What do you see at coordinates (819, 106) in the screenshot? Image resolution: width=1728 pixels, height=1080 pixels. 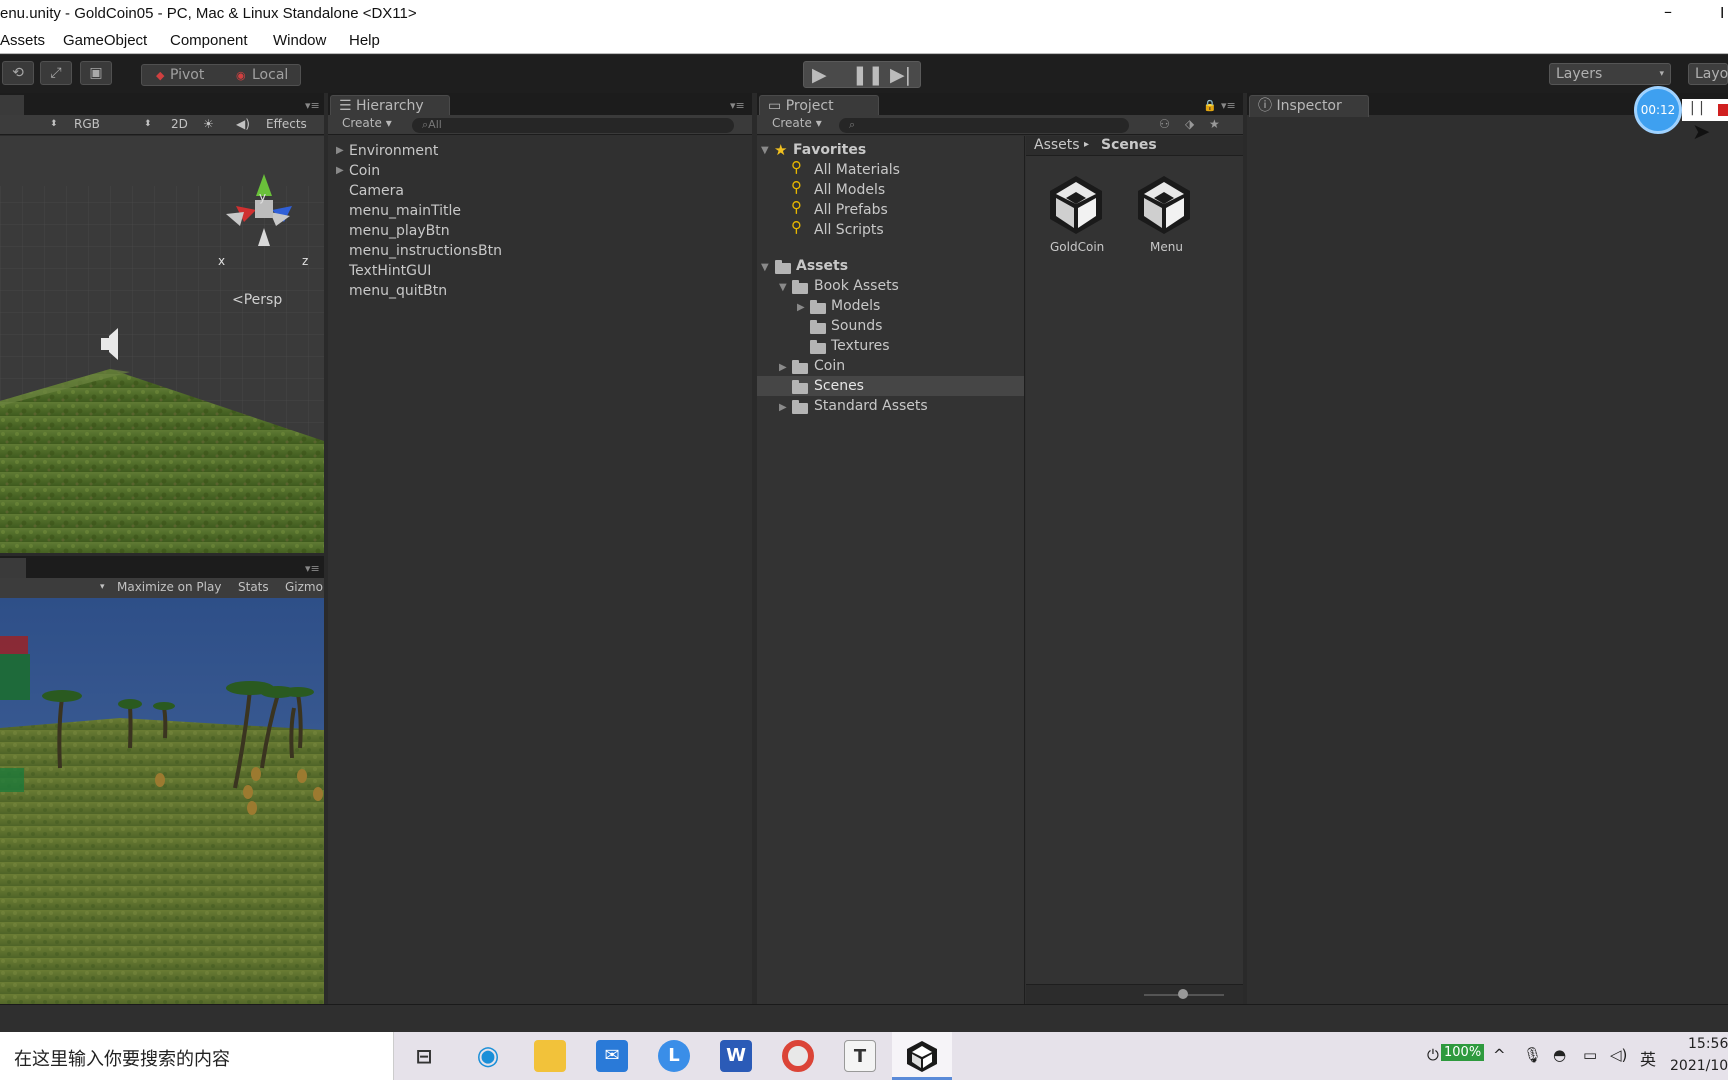 I see `project-tab: ▭ Project` at bounding box center [819, 106].